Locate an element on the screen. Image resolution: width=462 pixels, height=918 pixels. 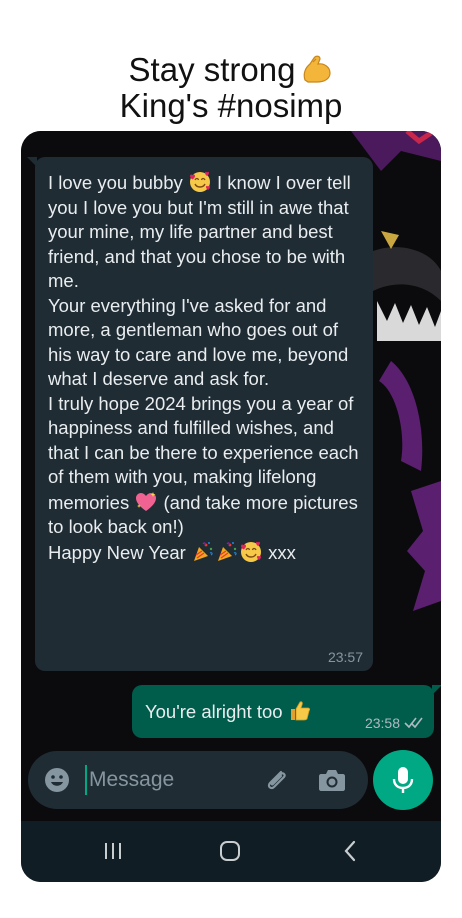
outgoing-message-time: 23:58 is located at coordinates (382, 723).